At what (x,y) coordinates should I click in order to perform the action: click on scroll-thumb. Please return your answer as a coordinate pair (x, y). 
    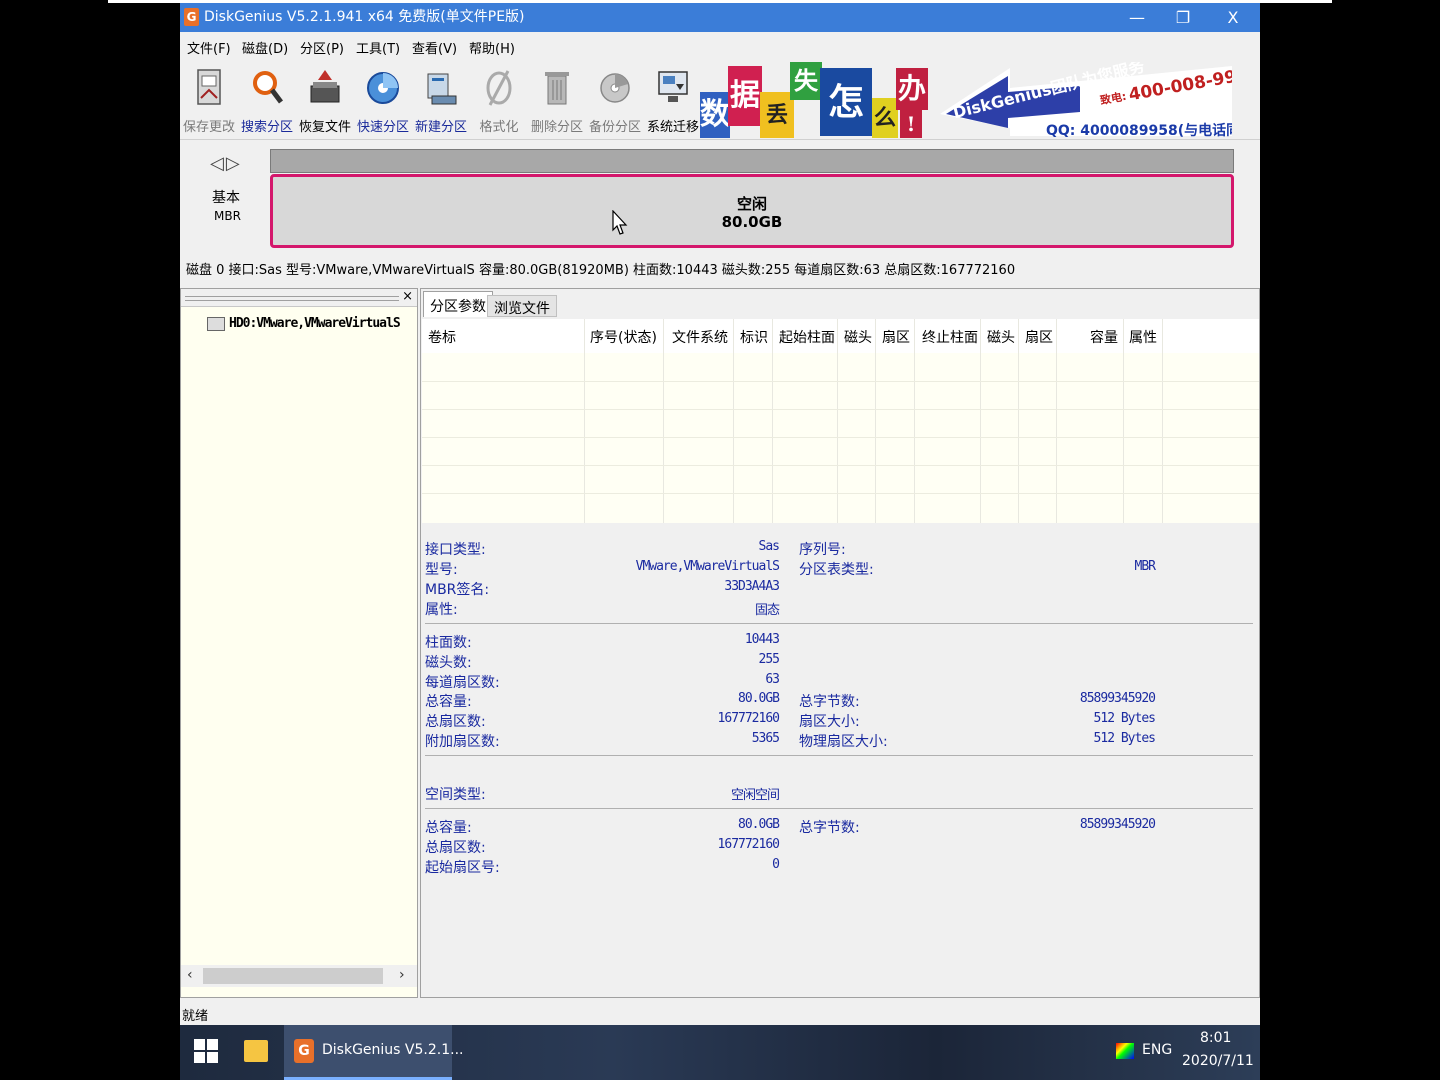
    Looking at the image, I should click on (293, 976).